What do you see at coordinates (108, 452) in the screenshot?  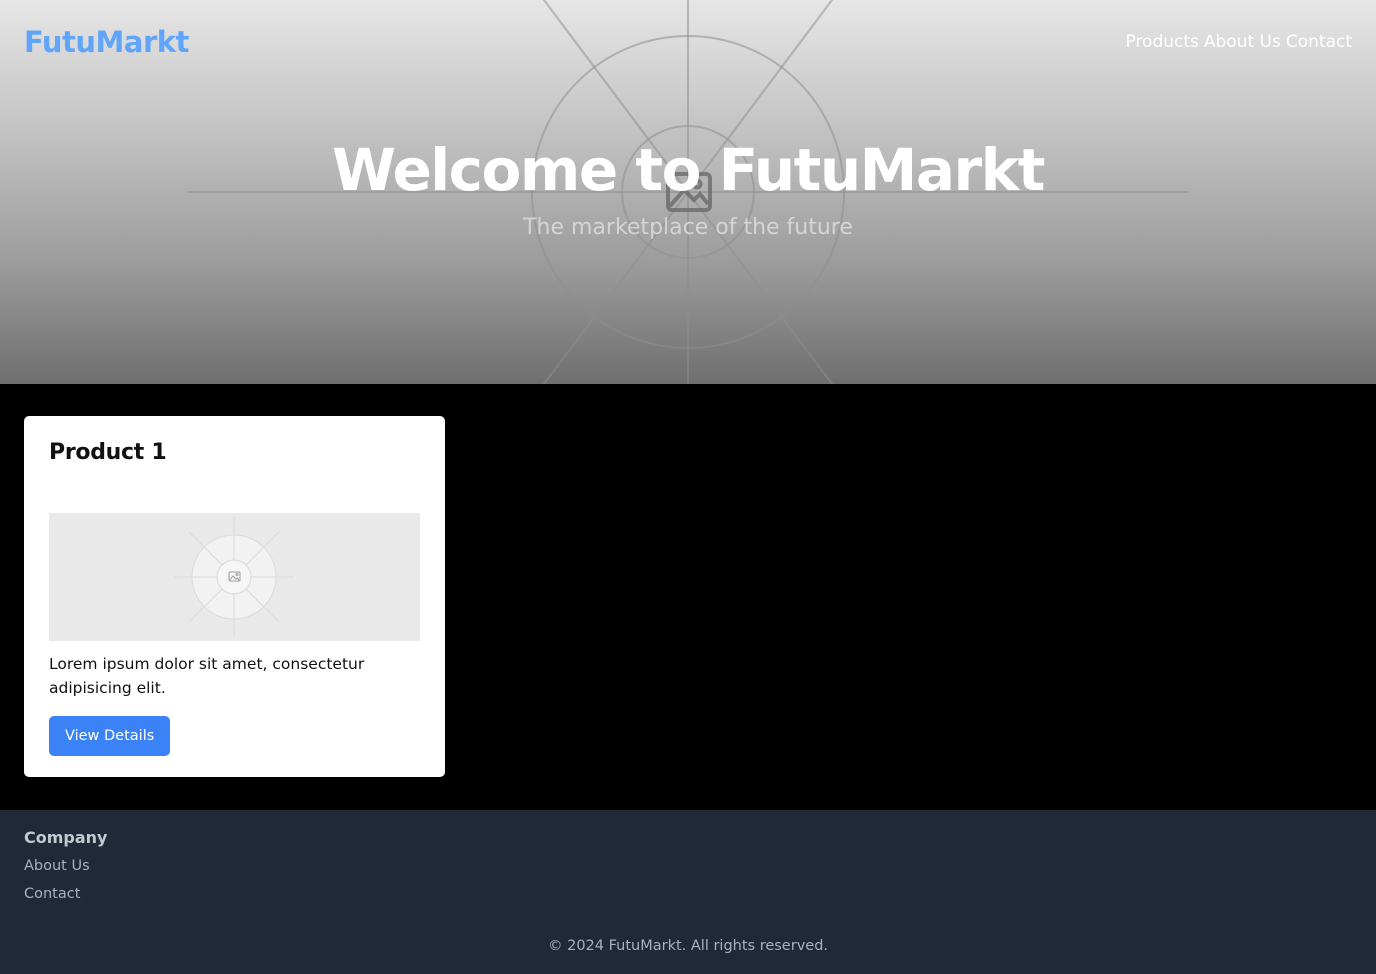 I see `product-title: Product 1` at bounding box center [108, 452].